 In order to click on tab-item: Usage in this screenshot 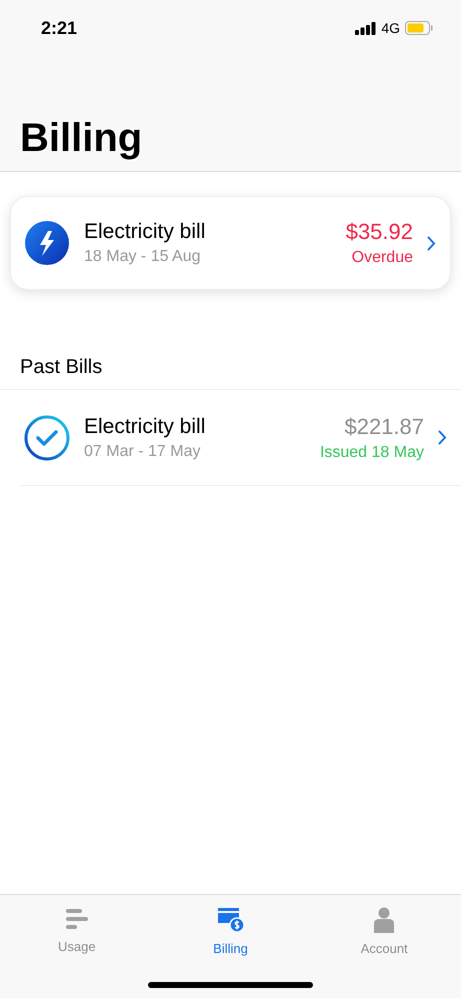, I will do `click(77, 927)`.